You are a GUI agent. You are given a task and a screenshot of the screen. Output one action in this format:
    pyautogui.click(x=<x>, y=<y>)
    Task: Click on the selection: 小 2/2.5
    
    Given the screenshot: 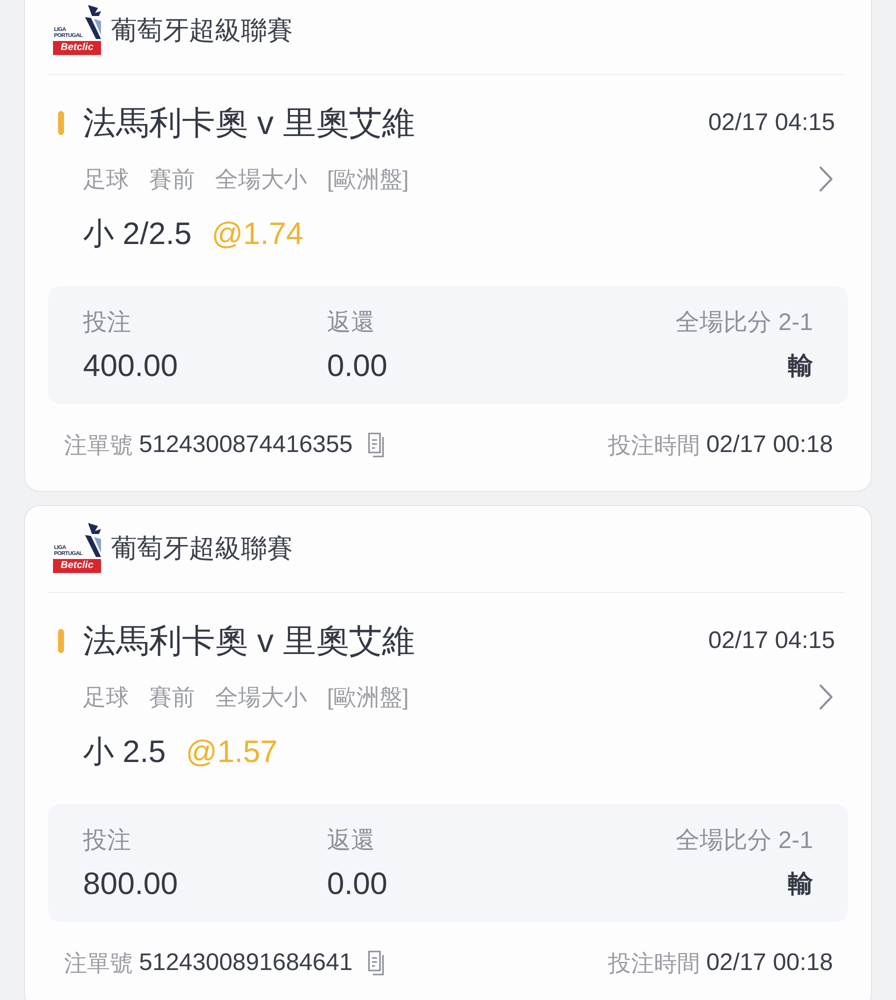 What is the action you would take?
    pyautogui.click(x=137, y=234)
    